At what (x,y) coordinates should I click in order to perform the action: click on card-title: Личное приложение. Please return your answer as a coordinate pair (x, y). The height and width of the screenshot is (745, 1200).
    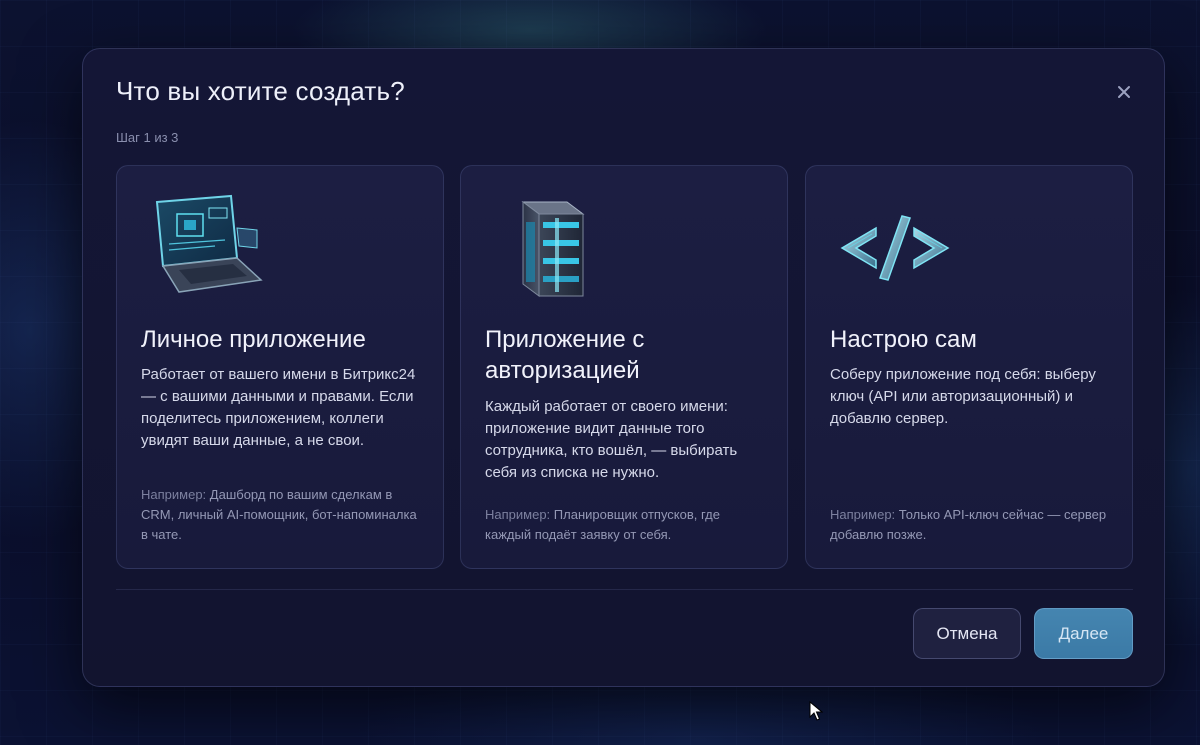
    Looking at the image, I should click on (253, 339).